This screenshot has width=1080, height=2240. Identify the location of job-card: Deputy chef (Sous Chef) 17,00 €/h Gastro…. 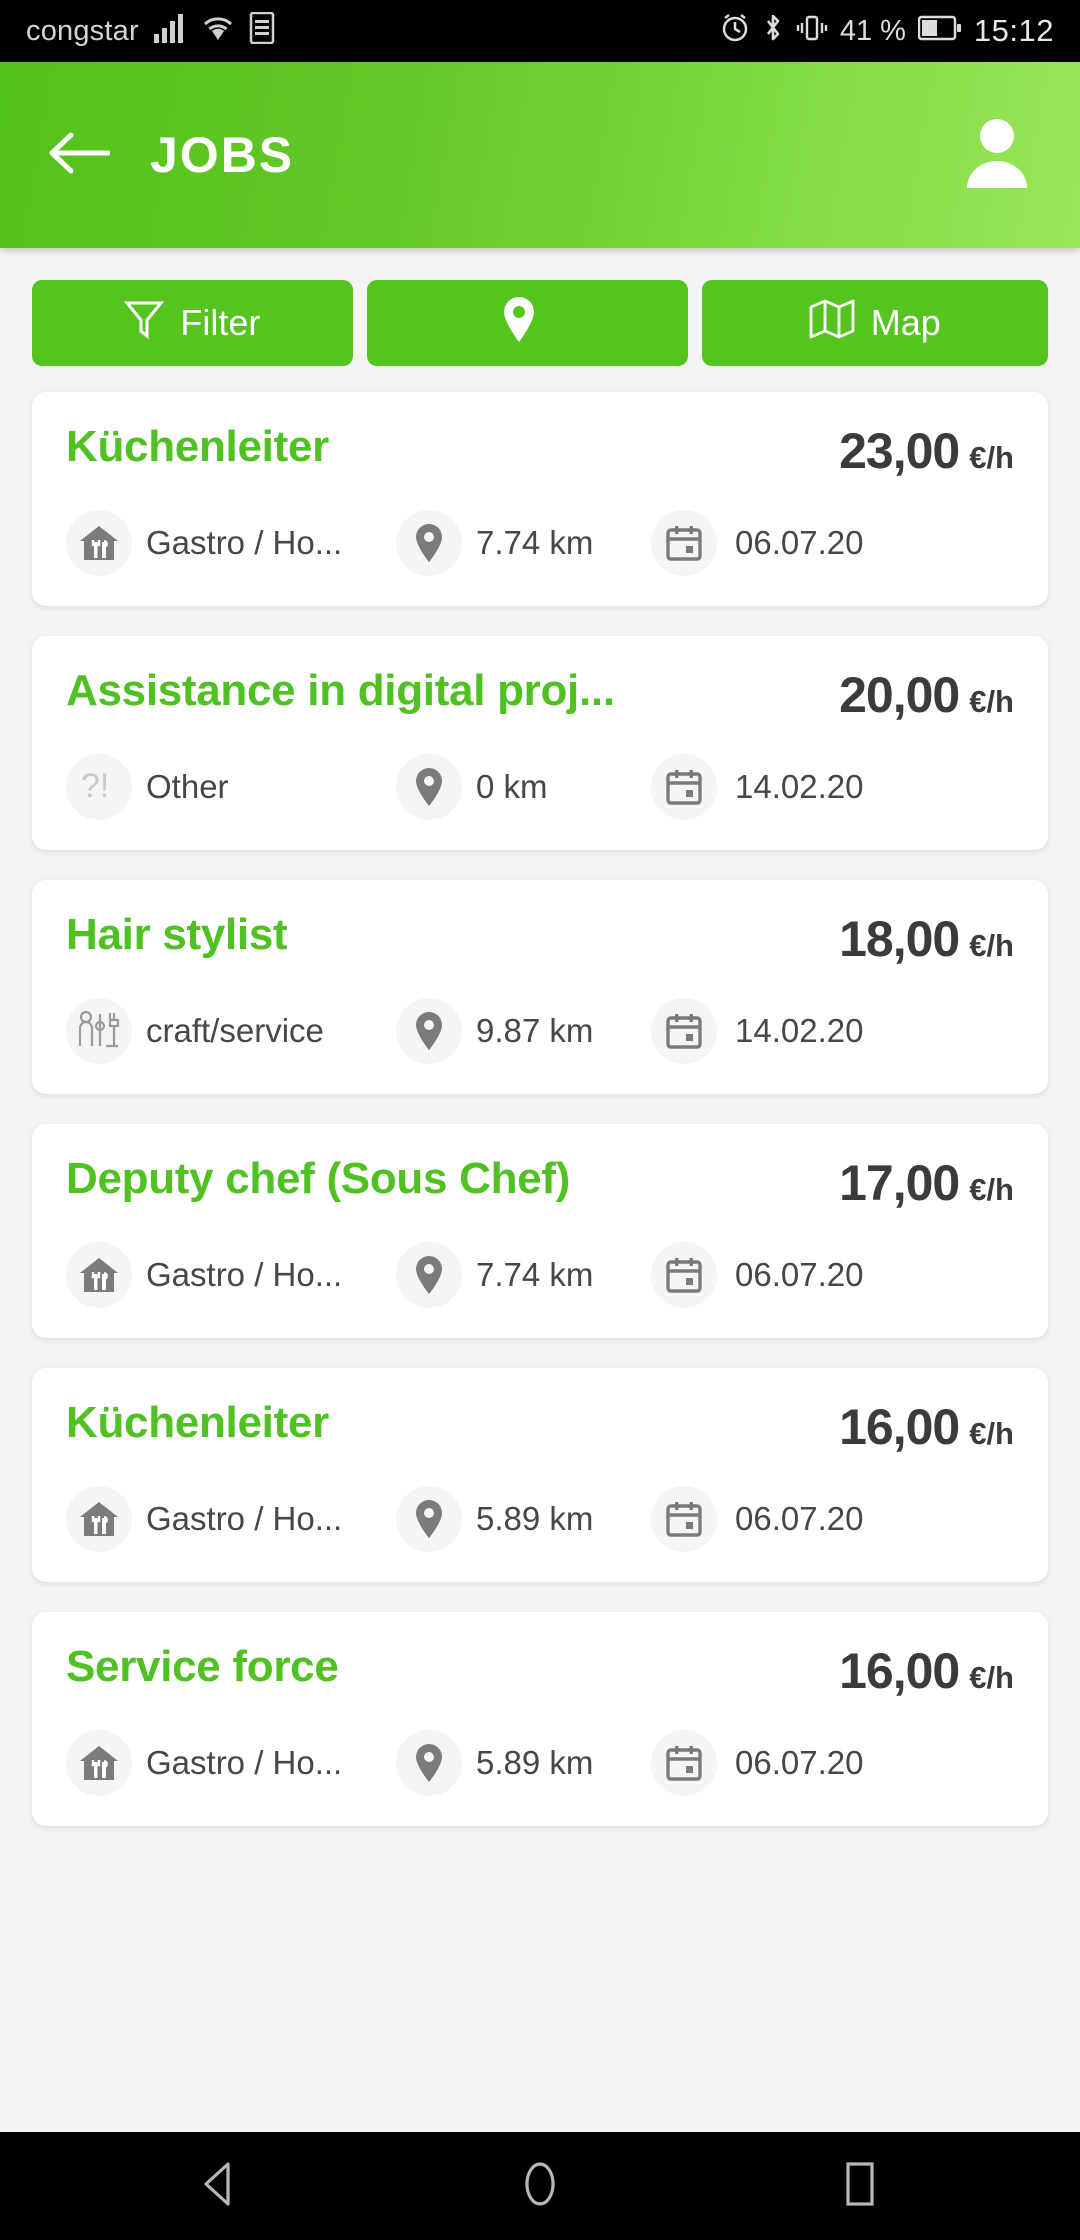
(540, 1231).